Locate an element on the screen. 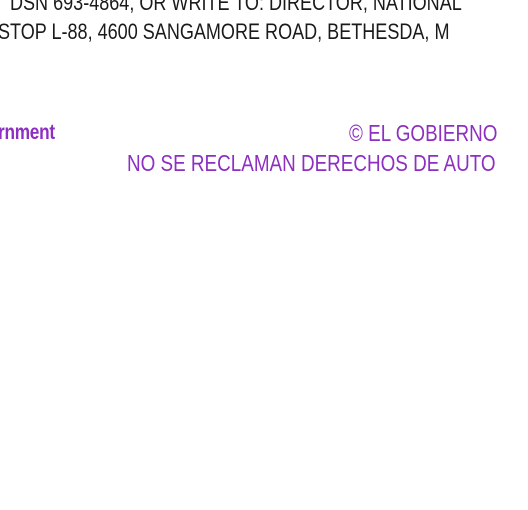  government-text-fragment: rnment is located at coordinates (27, 132).